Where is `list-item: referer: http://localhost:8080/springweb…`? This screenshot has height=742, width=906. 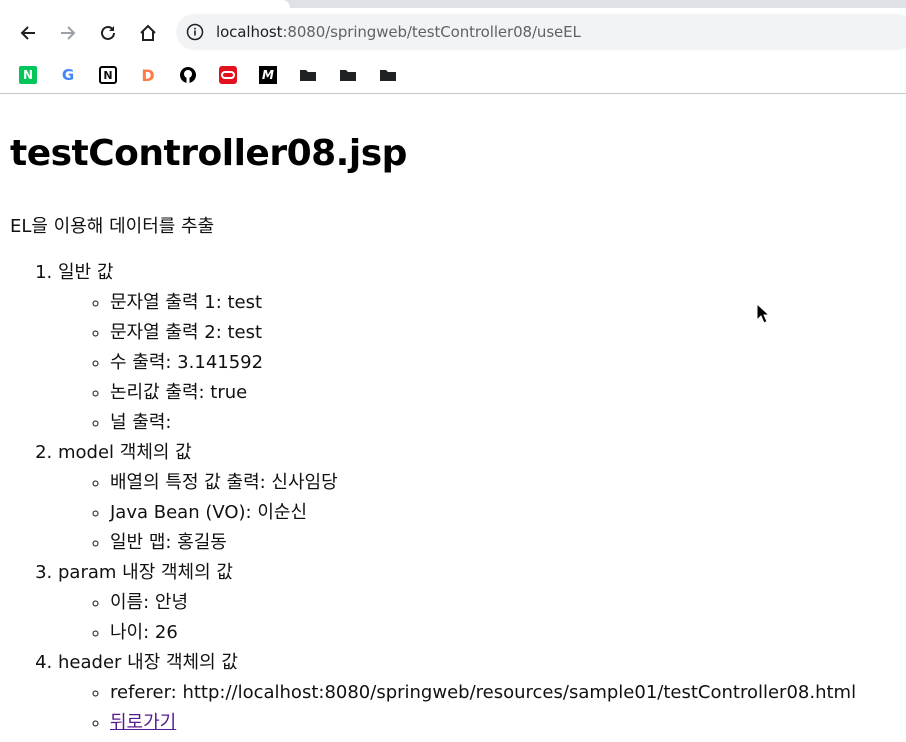 list-item: referer: http://localhost:8080/springweb… is located at coordinates (483, 693).